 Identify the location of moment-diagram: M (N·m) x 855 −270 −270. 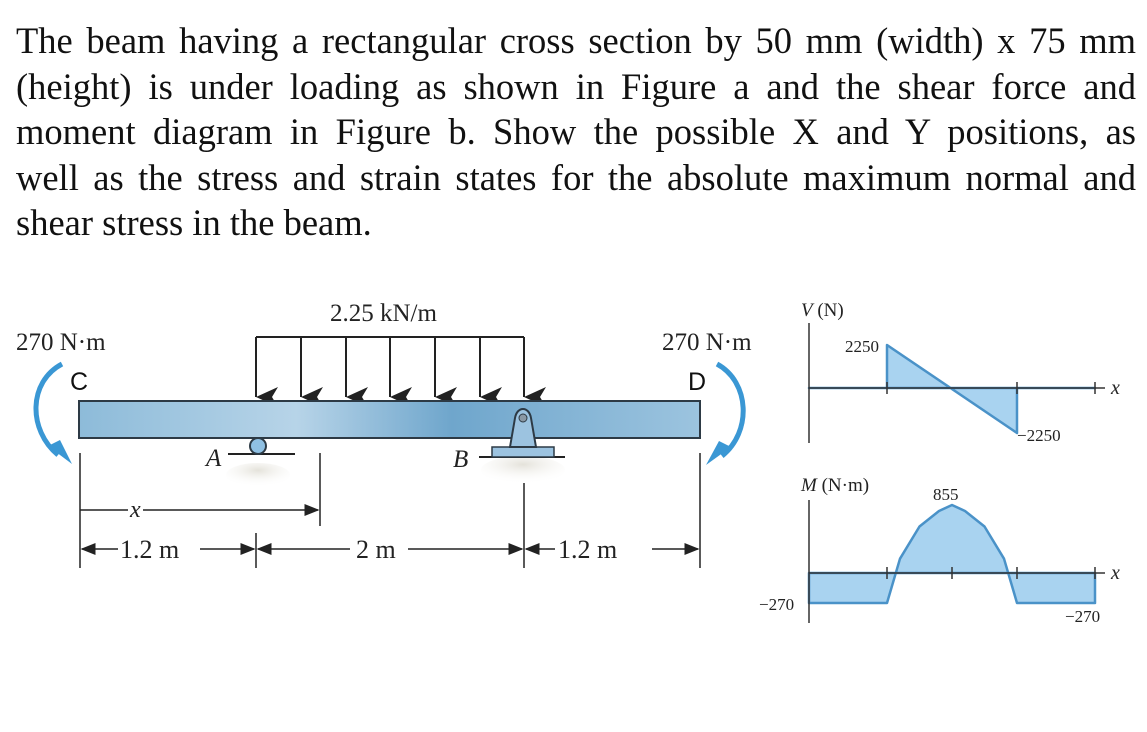
(939, 550).